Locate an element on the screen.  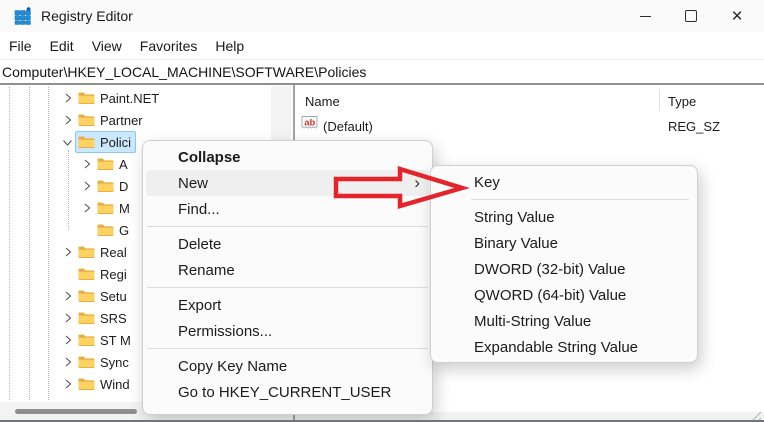
menu-item-label: Key is located at coordinates (487, 182).